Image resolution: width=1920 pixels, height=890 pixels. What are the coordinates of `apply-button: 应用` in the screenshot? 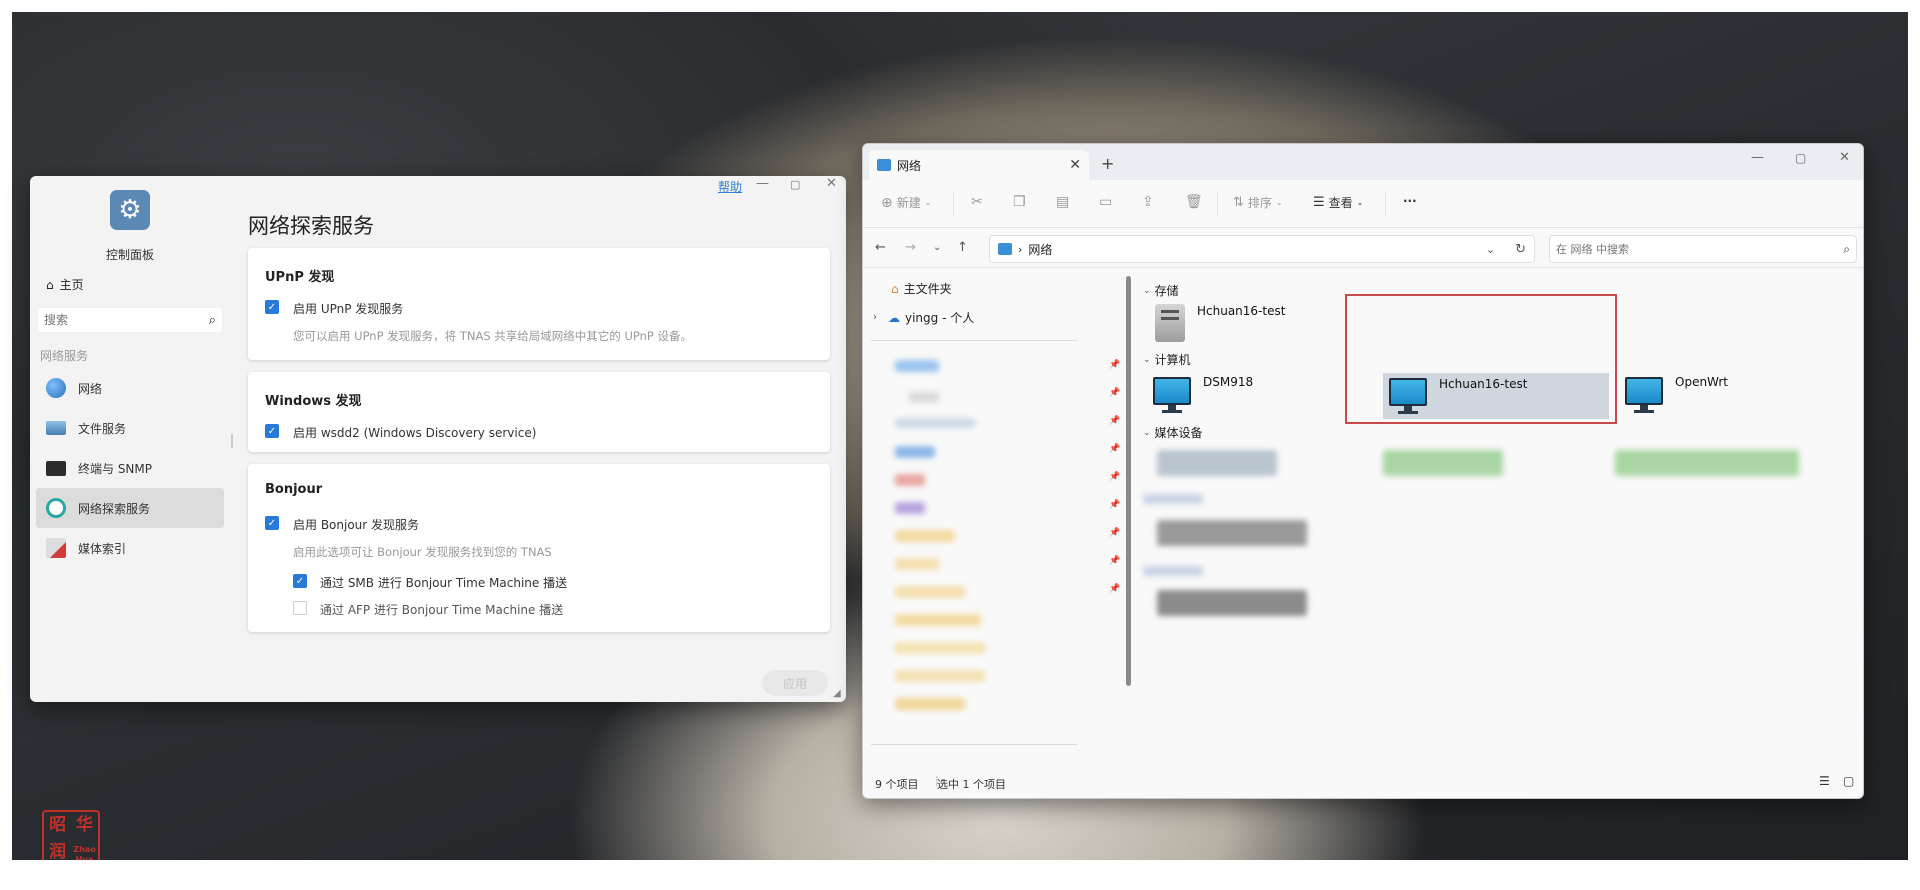 It's located at (795, 683).